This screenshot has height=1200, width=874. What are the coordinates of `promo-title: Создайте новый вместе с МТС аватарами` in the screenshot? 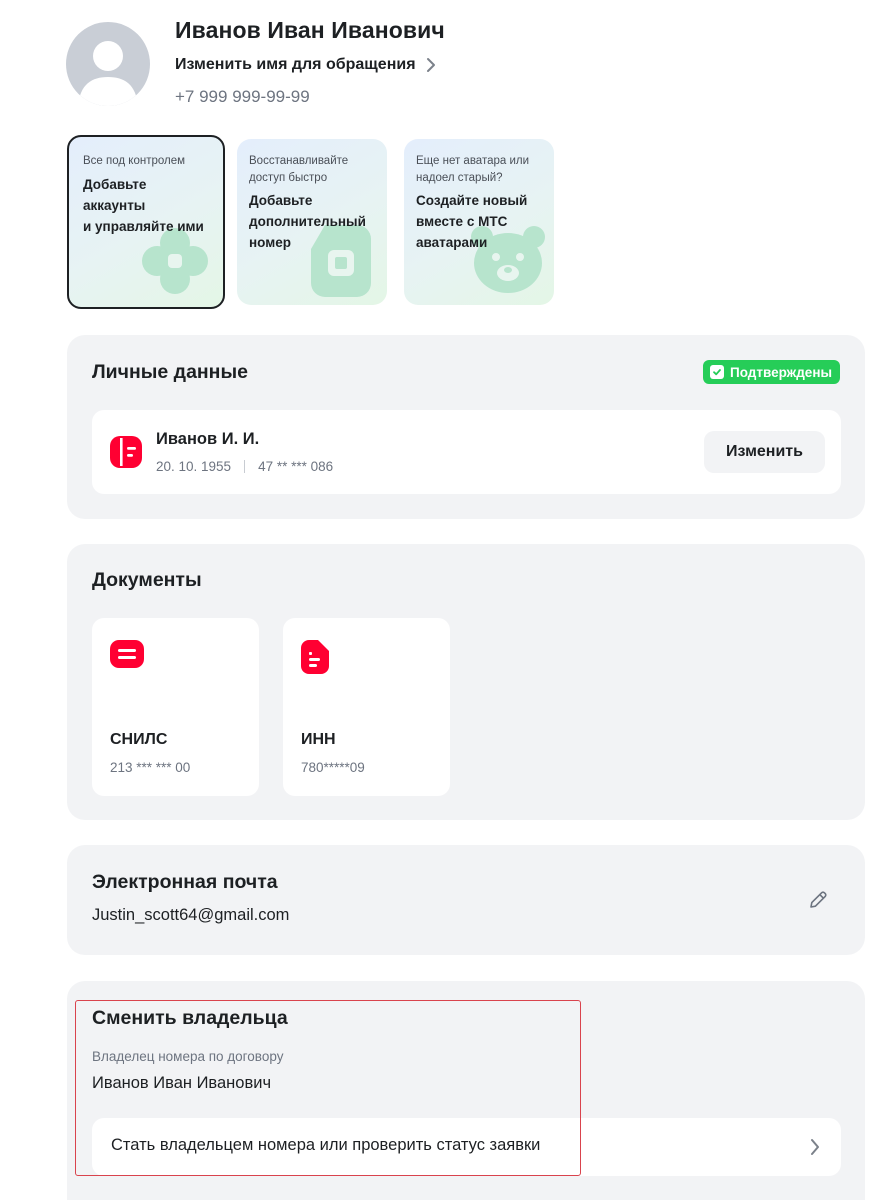 It's located at (472, 222).